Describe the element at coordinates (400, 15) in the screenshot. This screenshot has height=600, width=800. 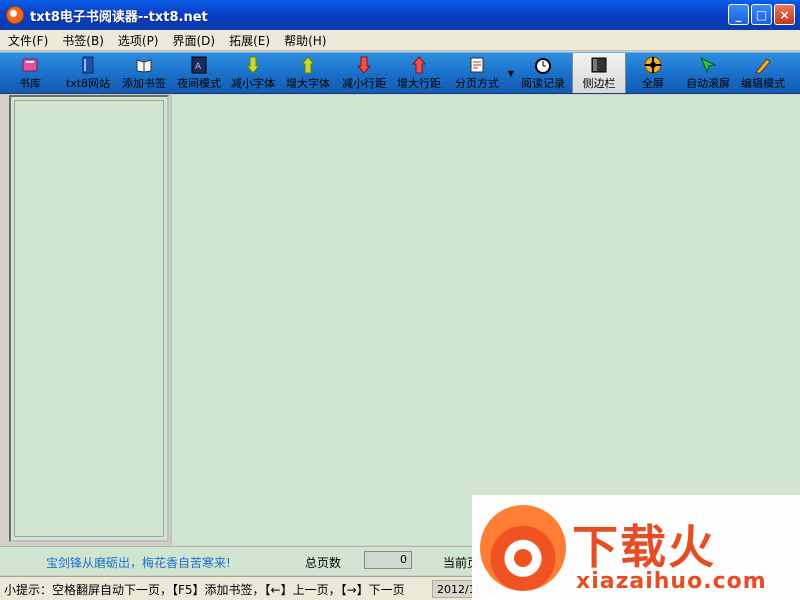
I see `title-bar: txt8电子书阅读器--txt8.net _ □ ×` at that location.